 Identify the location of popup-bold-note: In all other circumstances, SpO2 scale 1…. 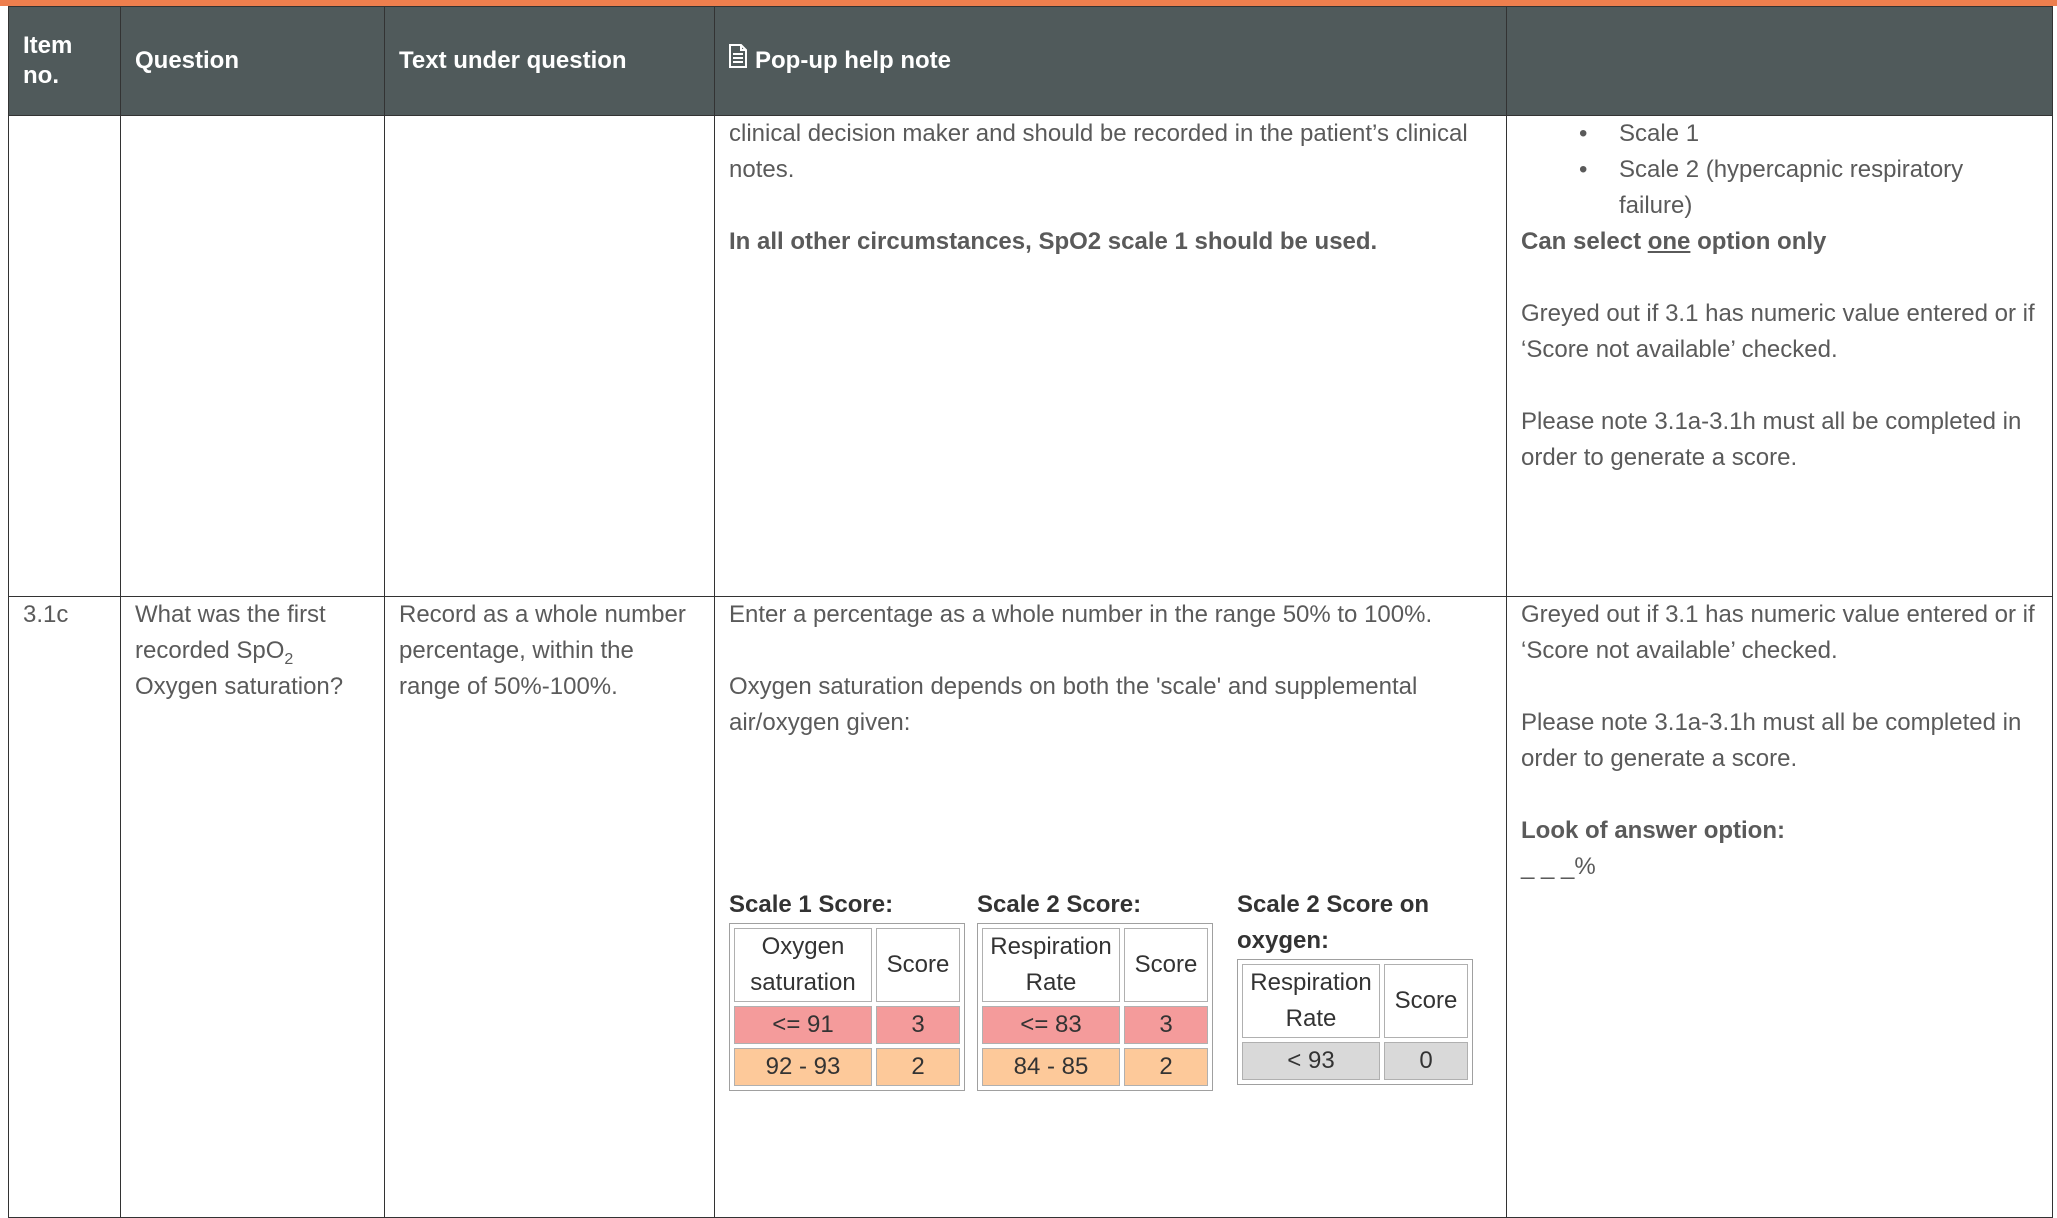
(1053, 241).